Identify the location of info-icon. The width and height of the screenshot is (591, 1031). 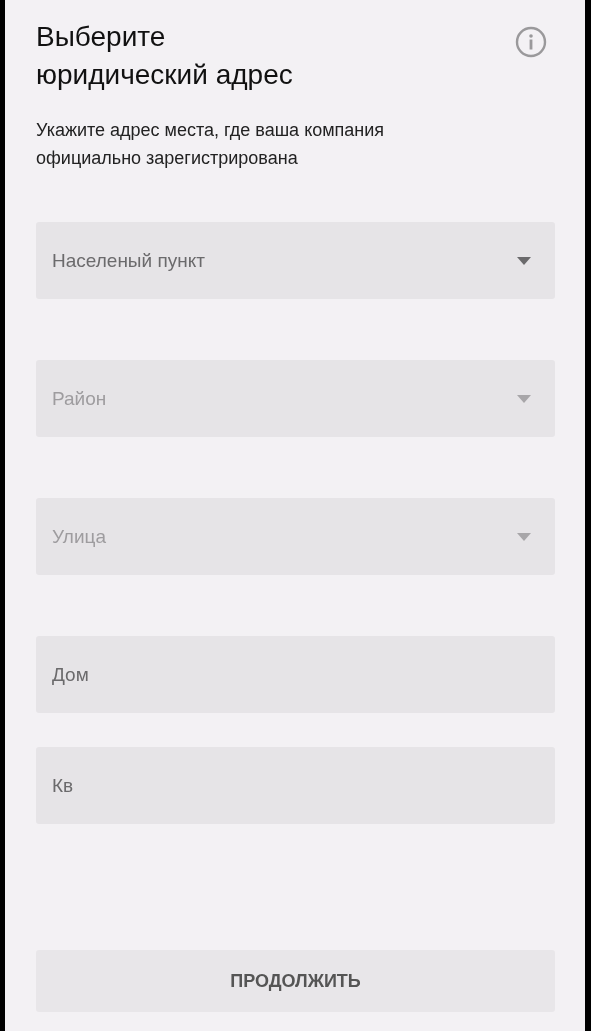
(531, 42).